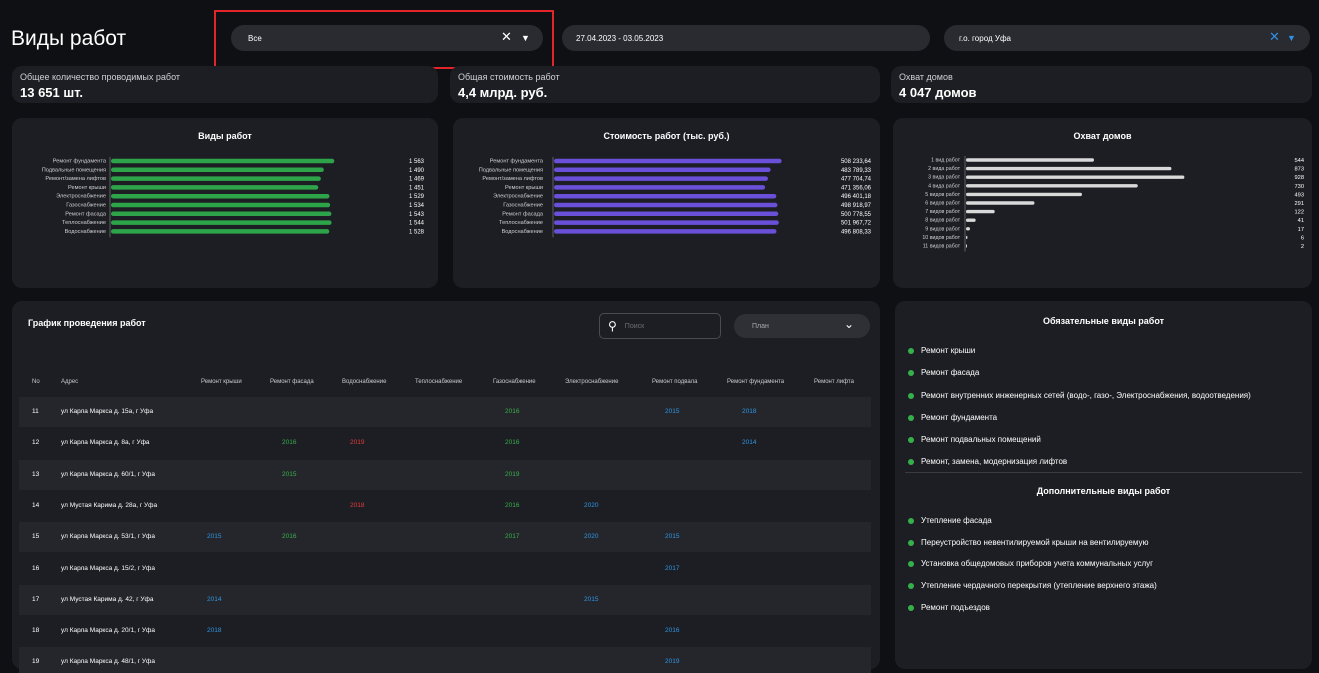 The width and height of the screenshot is (1319, 673). What do you see at coordinates (36, 537) in the screenshot?
I see `row-number: 15` at bounding box center [36, 537].